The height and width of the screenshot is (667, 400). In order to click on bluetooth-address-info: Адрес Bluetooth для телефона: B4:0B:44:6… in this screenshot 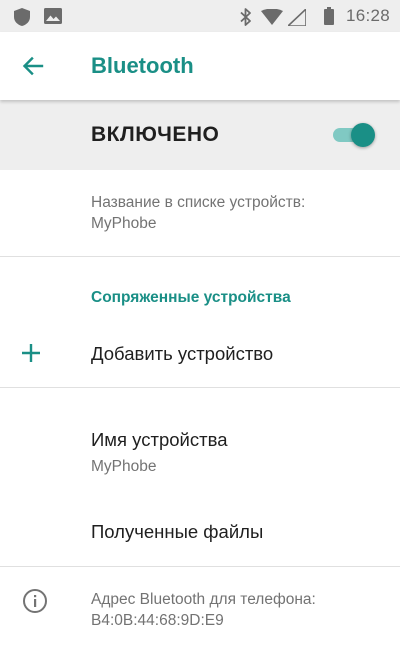, I will do `click(200, 610)`.